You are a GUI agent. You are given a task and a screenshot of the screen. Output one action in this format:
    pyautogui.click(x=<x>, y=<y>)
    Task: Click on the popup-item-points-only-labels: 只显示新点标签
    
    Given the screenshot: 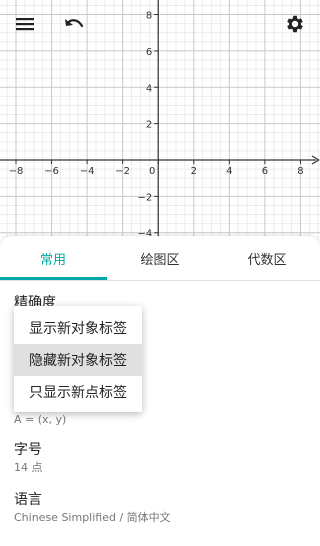 What is the action you would take?
    pyautogui.click(x=78, y=392)
    